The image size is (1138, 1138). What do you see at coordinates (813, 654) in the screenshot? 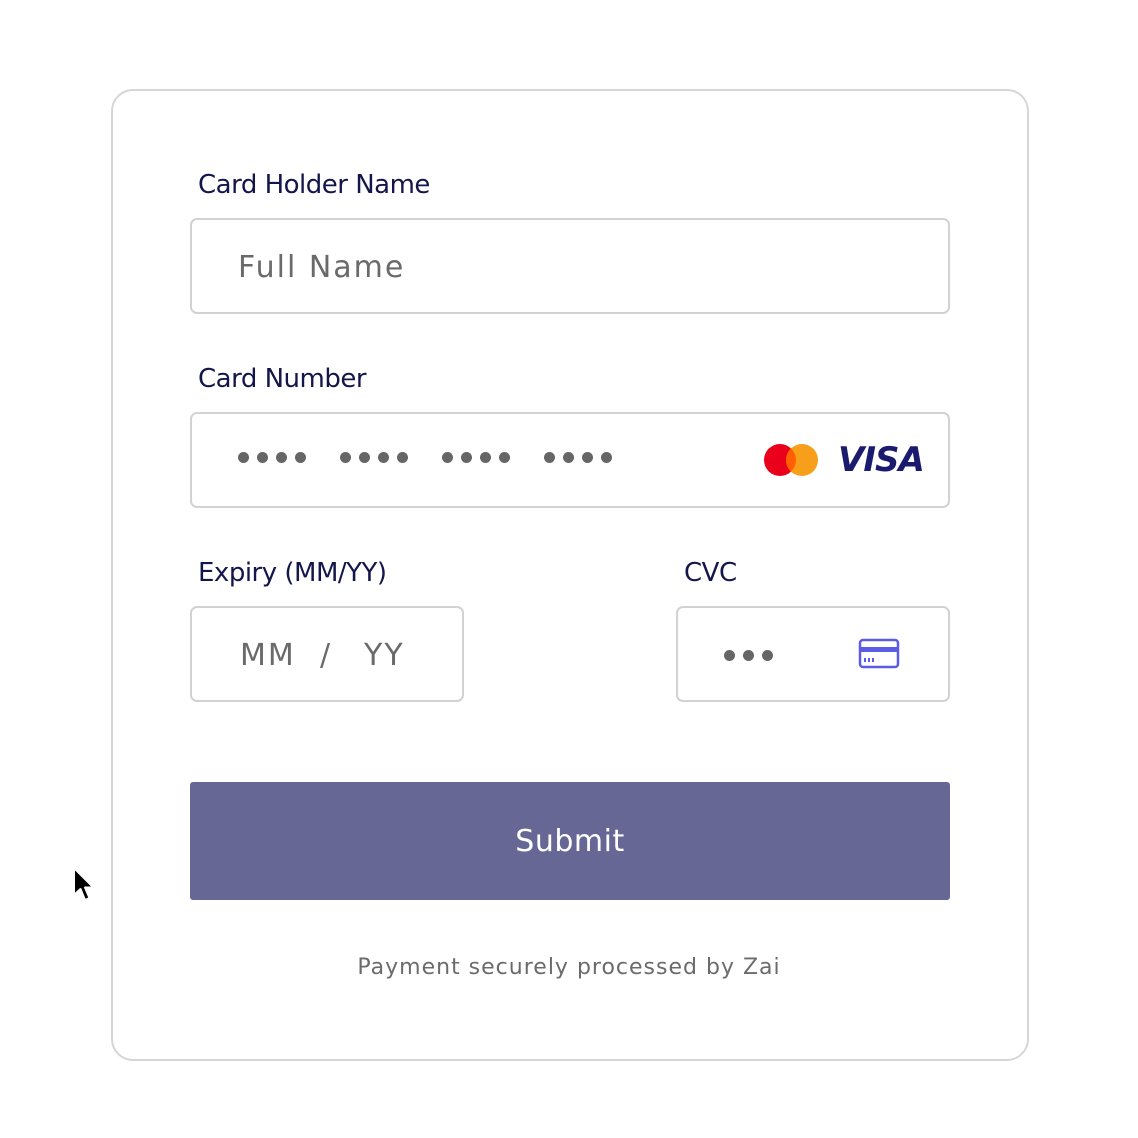
I see `cvc-input` at bounding box center [813, 654].